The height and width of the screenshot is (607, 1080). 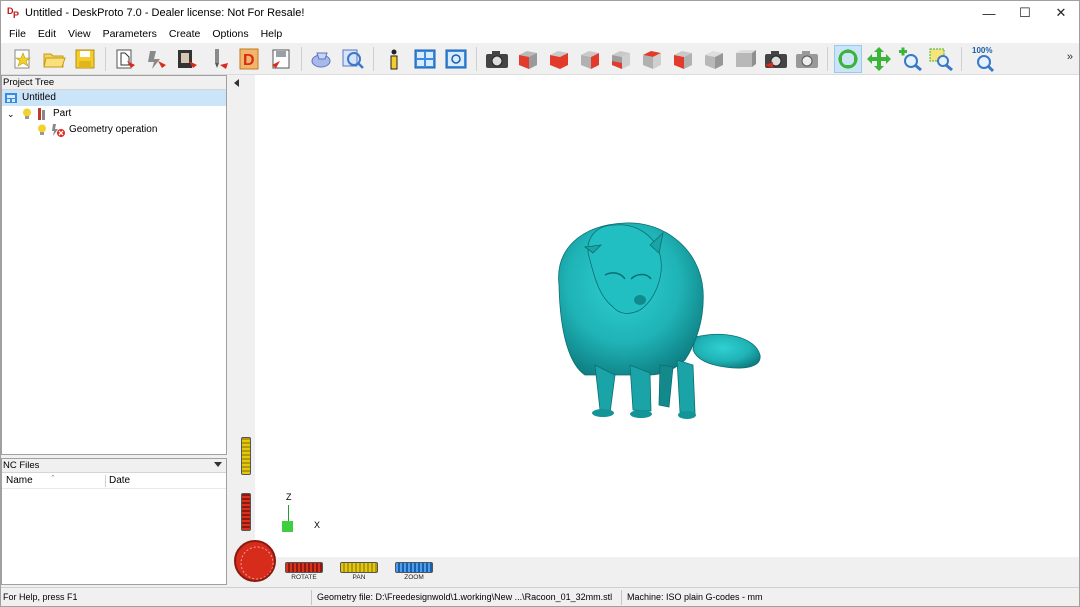 What do you see at coordinates (47, 34) in the screenshot?
I see `menu-edit: Edit` at bounding box center [47, 34].